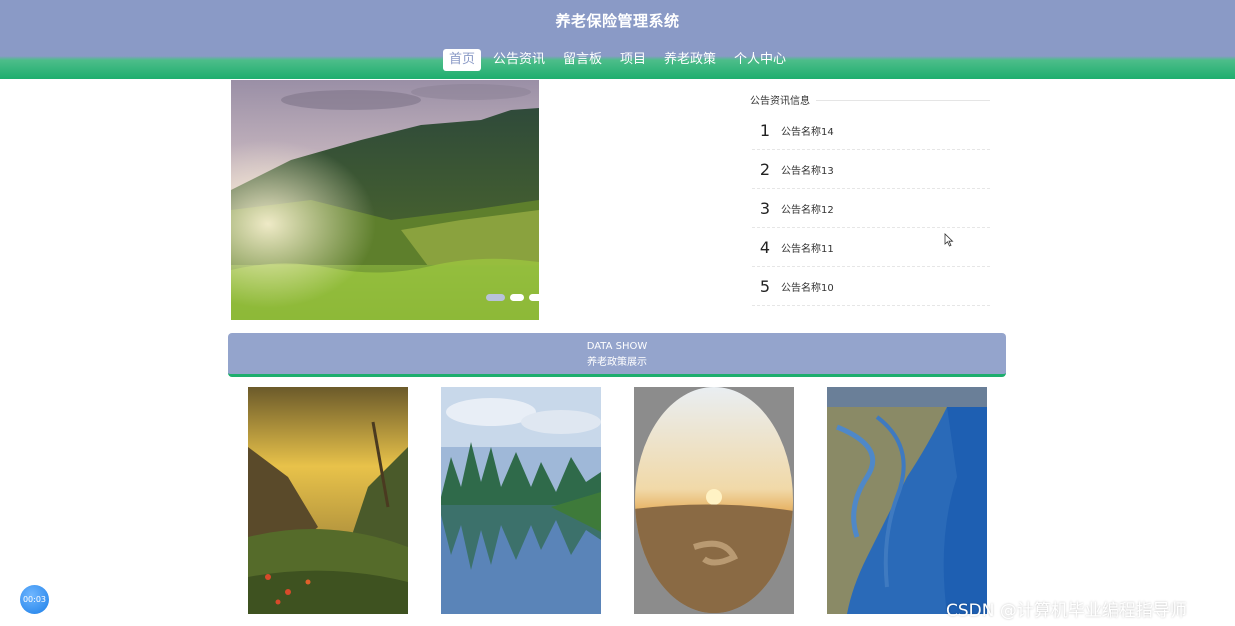 This screenshot has width=1235, height=626. I want to click on karst-river-image, so click(521, 500).